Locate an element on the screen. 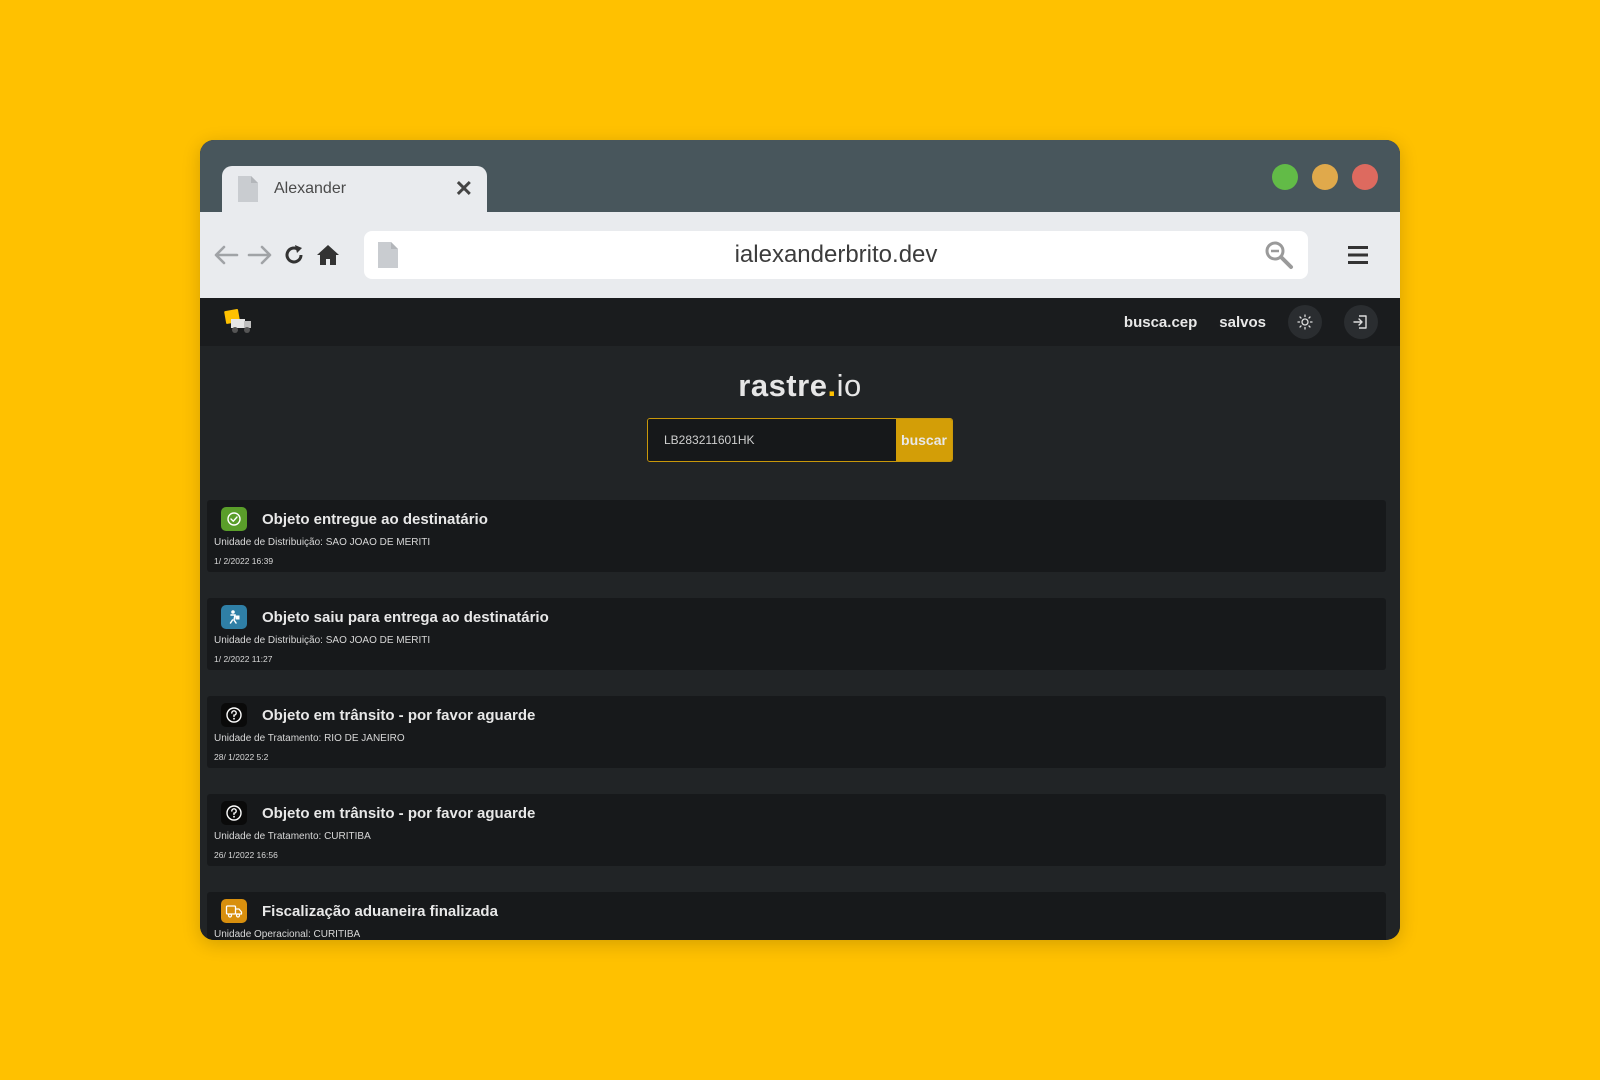  event-title: Objeto entregue ao destinatário is located at coordinates (375, 519).